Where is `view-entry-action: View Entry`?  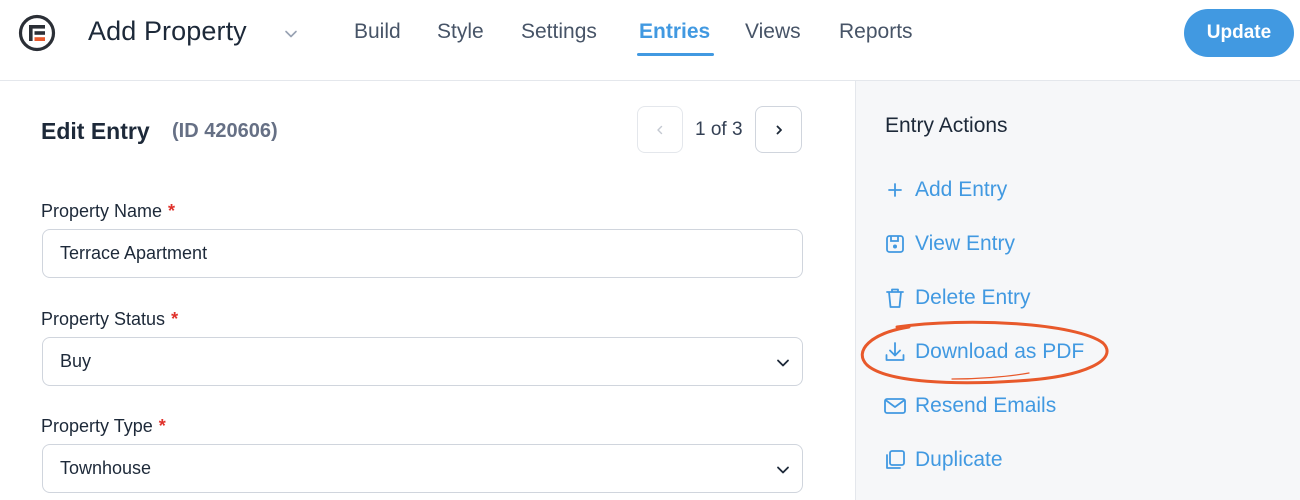 view-entry-action: View Entry is located at coordinates (949, 244).